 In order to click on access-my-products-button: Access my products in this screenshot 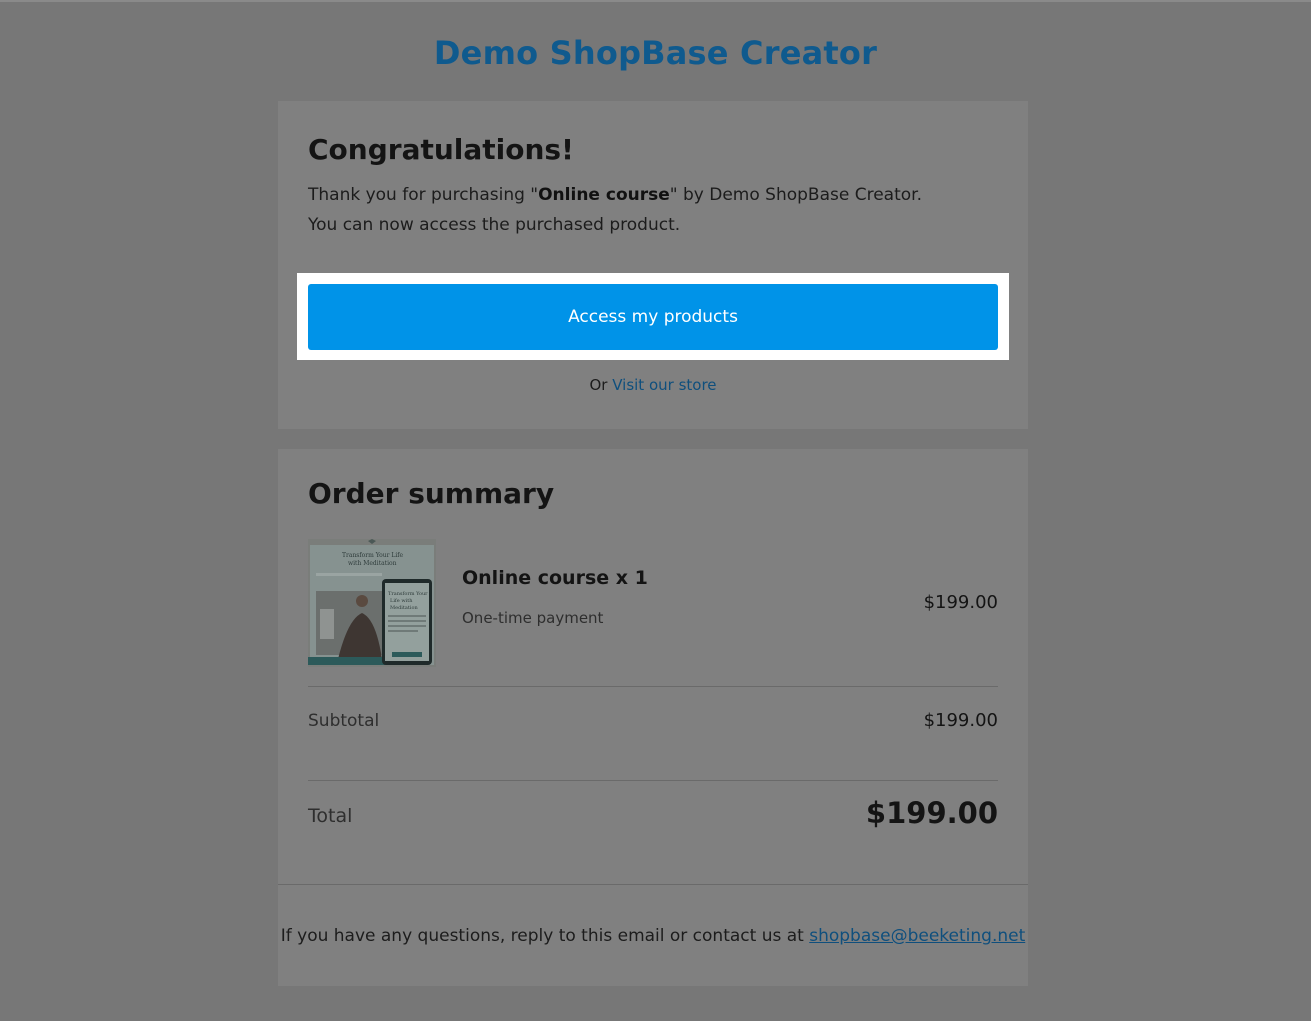, I will do `click(653, 317)`.